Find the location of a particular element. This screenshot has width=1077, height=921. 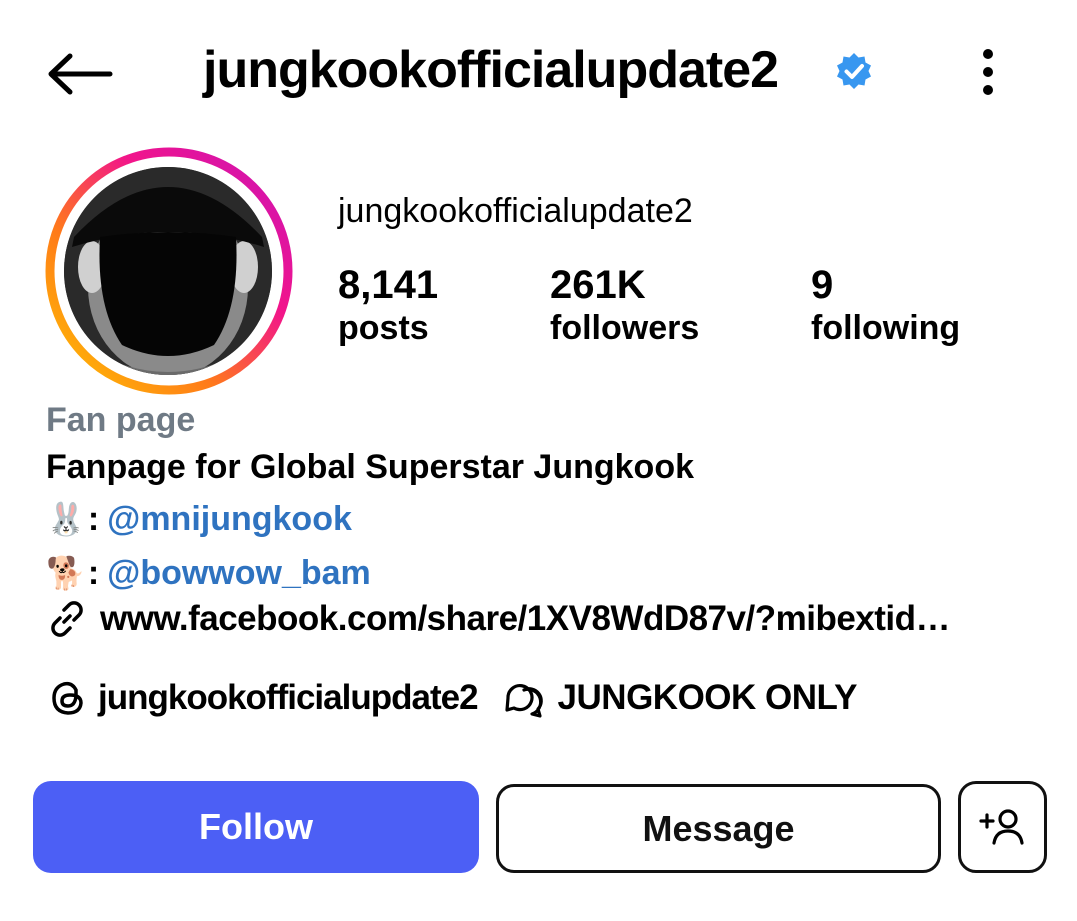

suggested-users-button is located at coordinates (1002, 827).